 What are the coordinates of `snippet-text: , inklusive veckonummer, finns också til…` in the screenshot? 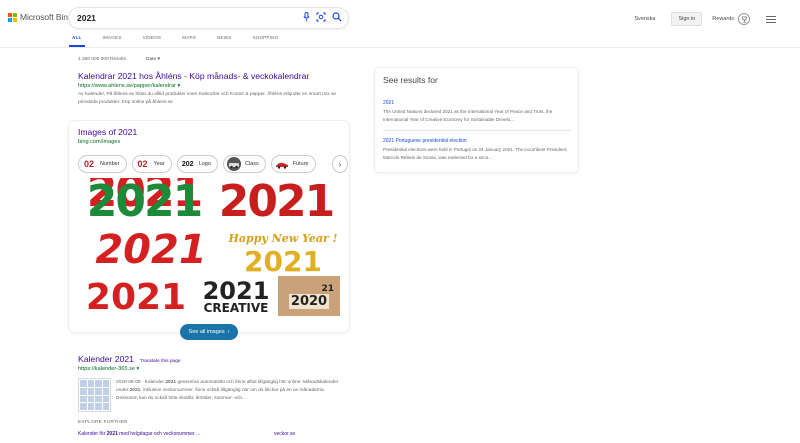 It's located at (221, 394).